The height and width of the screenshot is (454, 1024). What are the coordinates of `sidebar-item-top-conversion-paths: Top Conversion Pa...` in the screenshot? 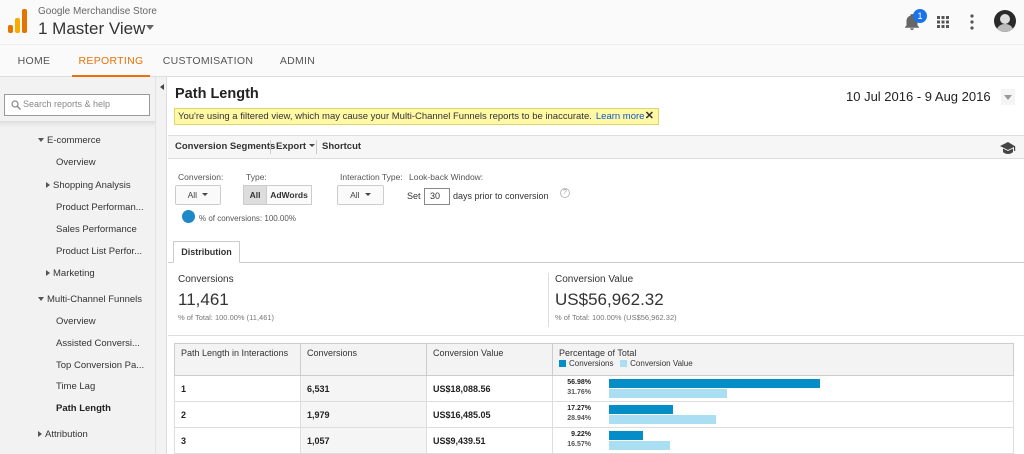 It's located at (100, 365).